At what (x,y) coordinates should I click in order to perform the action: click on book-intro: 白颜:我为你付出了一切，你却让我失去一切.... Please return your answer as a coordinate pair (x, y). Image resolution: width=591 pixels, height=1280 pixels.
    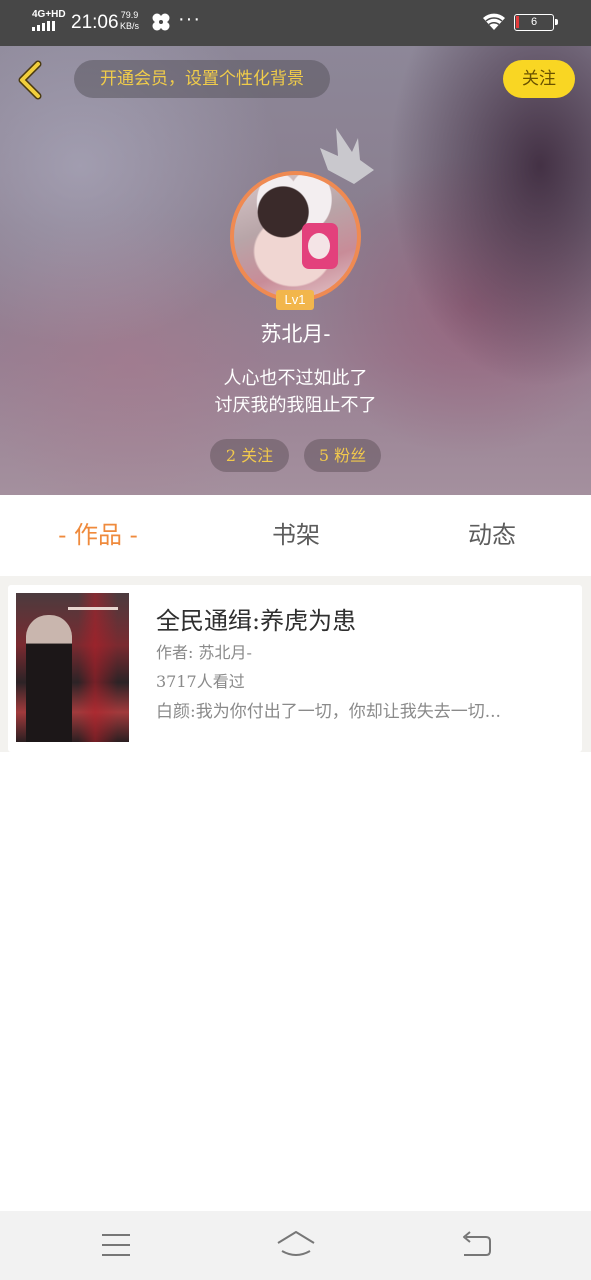
    Looking at the image, I should click on (328, 712).